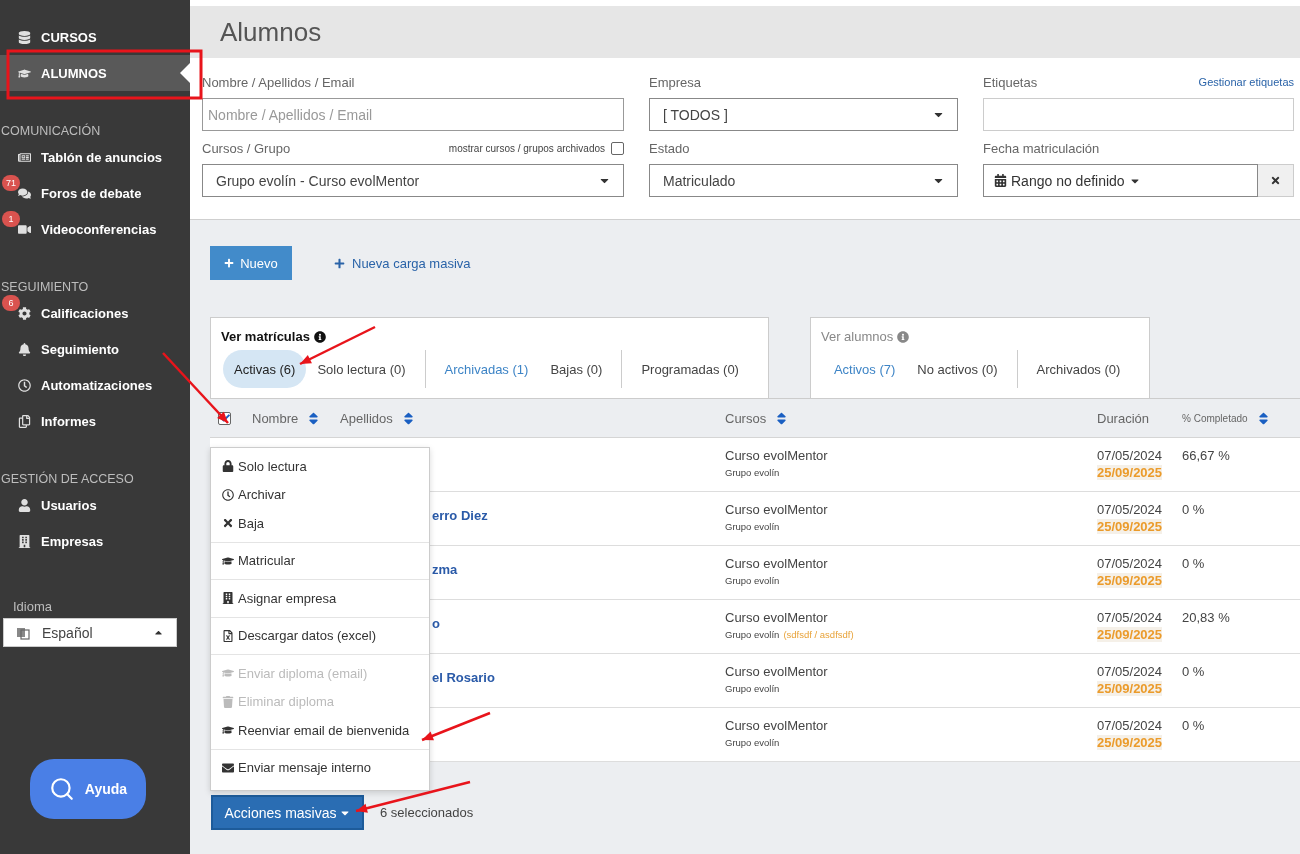  What do you see at coordinates (617, 148) in the screenshot?
I see `checkbox` at bounding box center [617, 148].